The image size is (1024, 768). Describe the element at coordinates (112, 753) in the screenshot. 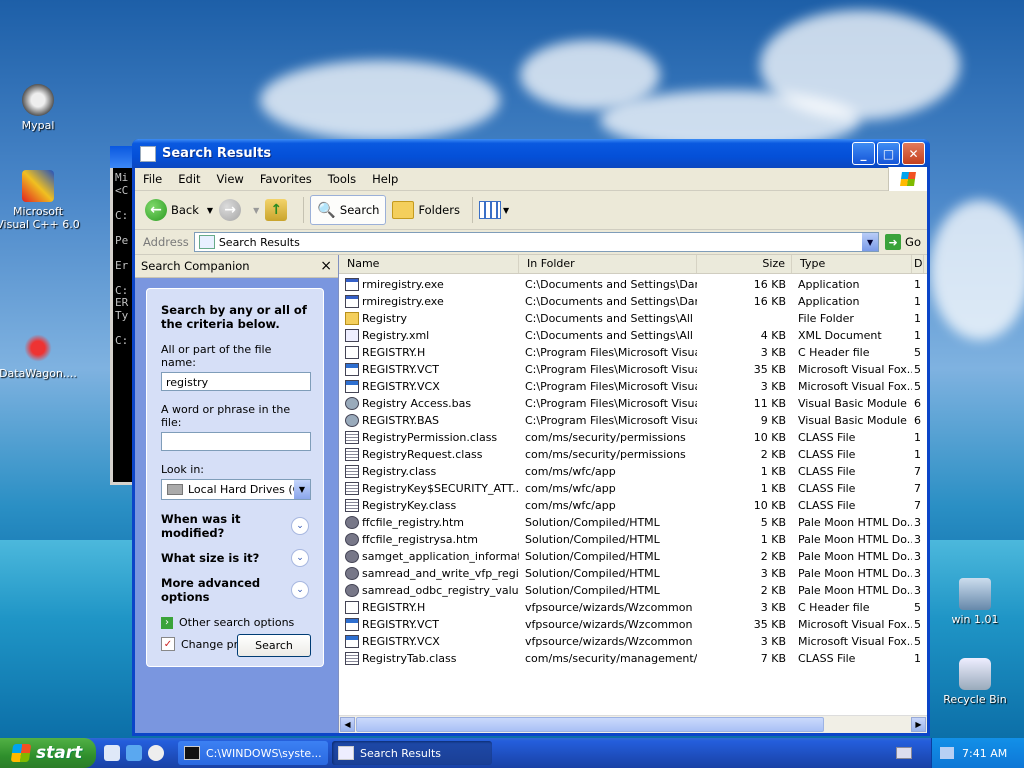

I see `desktop-icon` at that location.